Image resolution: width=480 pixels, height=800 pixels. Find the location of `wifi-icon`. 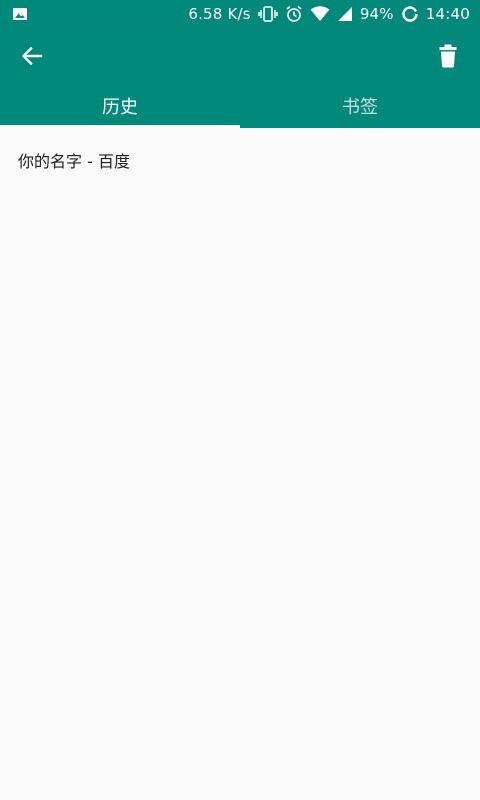

wifi-icon is located at coordinates (320, 14).